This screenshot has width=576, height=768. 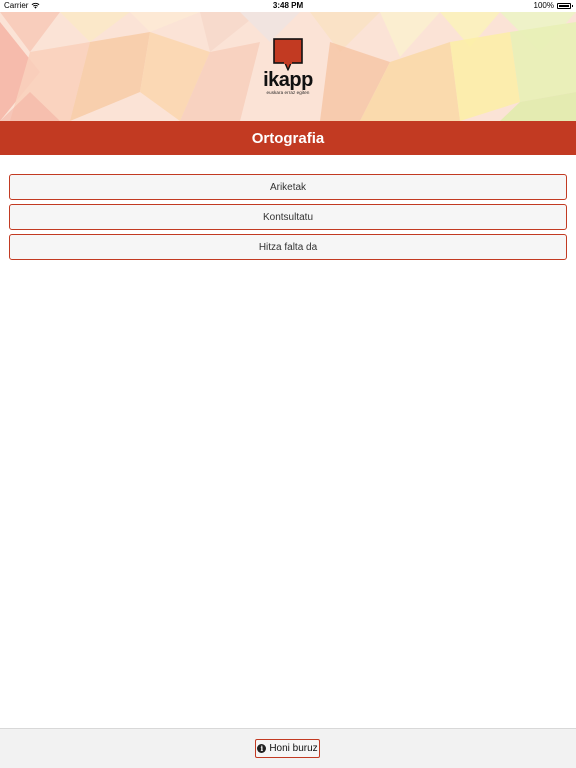 What do you see at coordinates (262, 748) in the screenshot?
I see `info-icon: i` at bounding box center [262, 748].